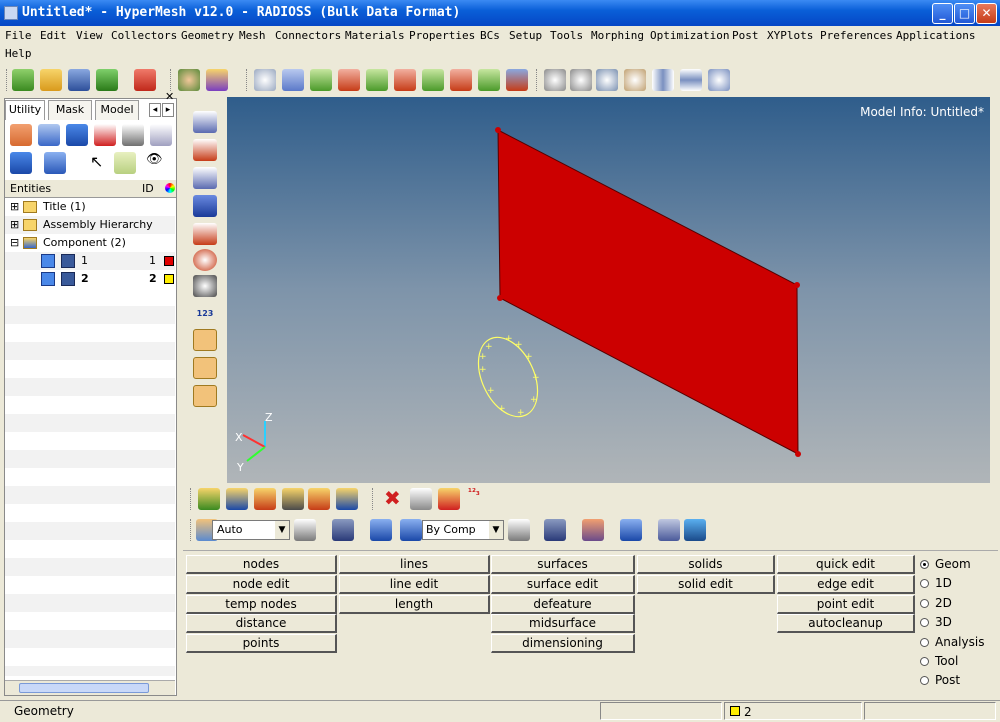 The width and height of the screenshot is (1000, 722). What do you see at coordinates (205, 234) in the screenshot?
I see `transparency-icon` at bounding box center [205, 234].